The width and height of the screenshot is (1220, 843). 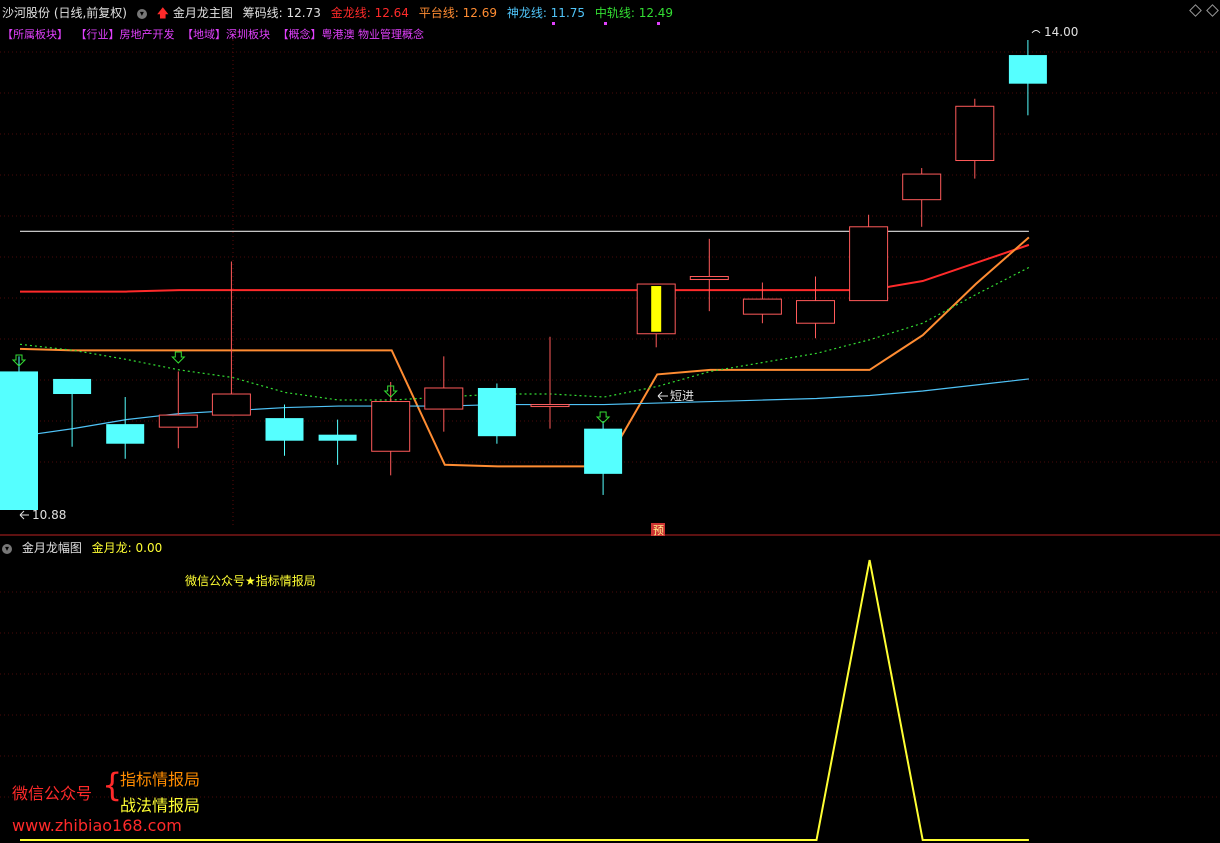 I want to click on sub-indicator-value: 金月龙: 0.00, so click(x=127, y=548).